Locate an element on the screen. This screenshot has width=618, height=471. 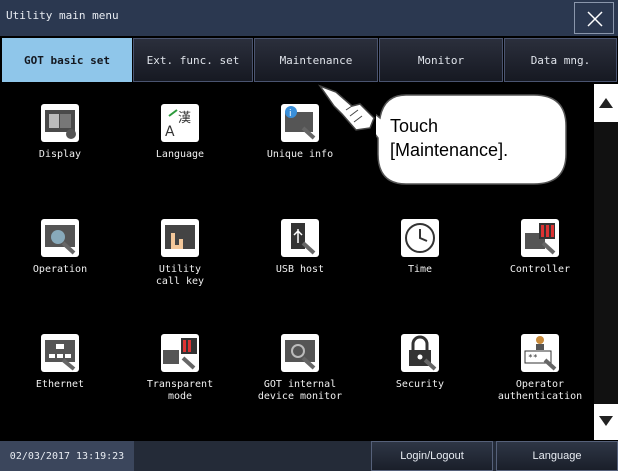
transparent-mode-icon is located at coordinates (180, 353).